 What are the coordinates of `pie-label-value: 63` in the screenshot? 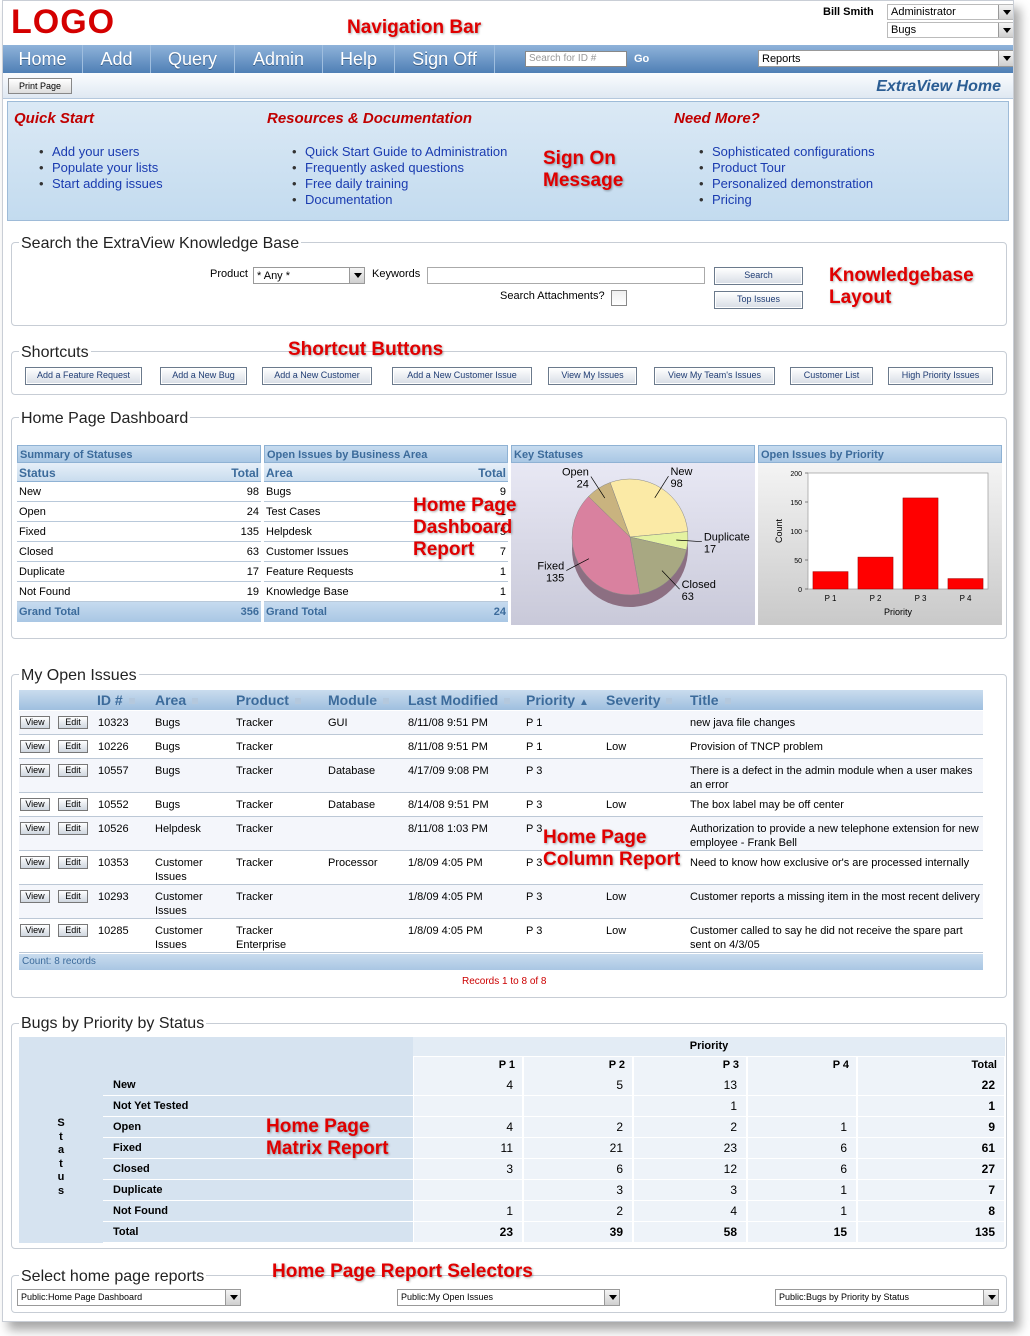 It's located at (688, 597).